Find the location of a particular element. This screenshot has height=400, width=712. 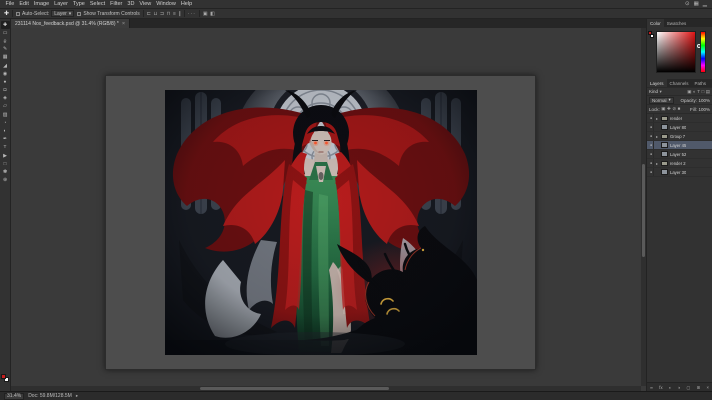

layer-name: Layer 30 is located at coordinates (678, 172).